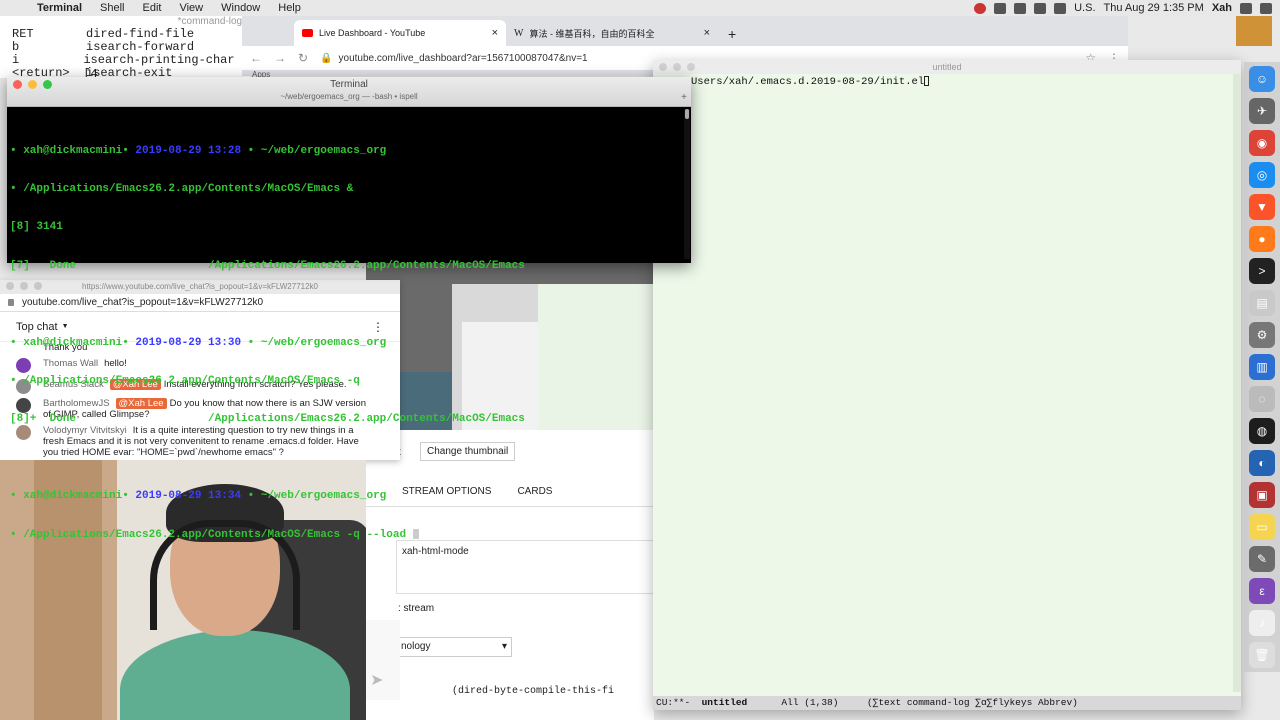 This screenshot has height=720, width=1280. I want to click on screen-icon, so click(1000, 8).